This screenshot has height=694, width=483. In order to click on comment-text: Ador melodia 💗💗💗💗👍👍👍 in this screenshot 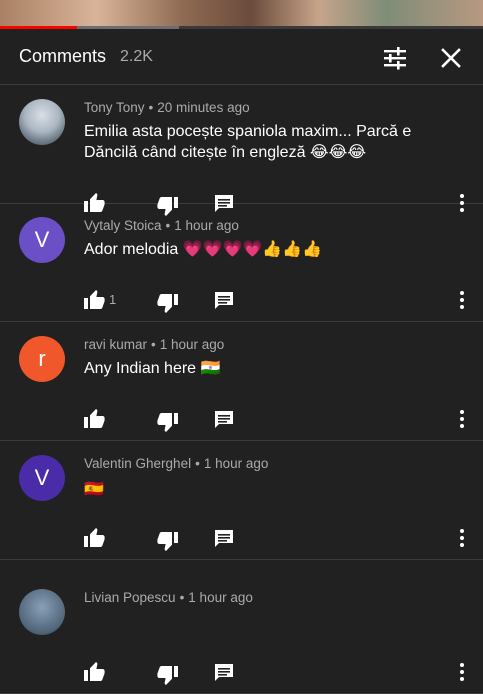, I will do `click(274, 249)`.